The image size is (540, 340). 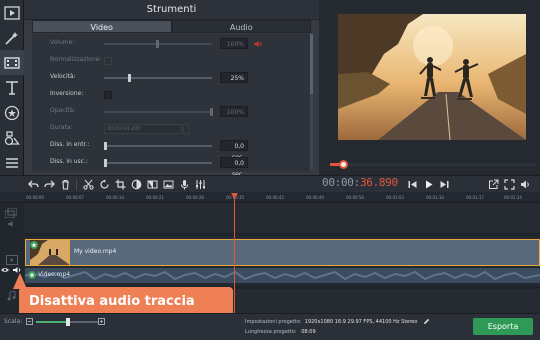 I want to click on speed-row: Velocità: 25%, so click(x=171, y=78).